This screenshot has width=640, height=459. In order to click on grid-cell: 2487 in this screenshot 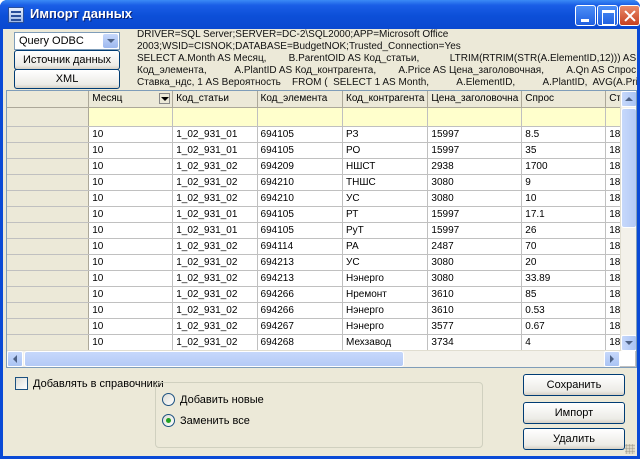, I will do `click(475, 246)`.